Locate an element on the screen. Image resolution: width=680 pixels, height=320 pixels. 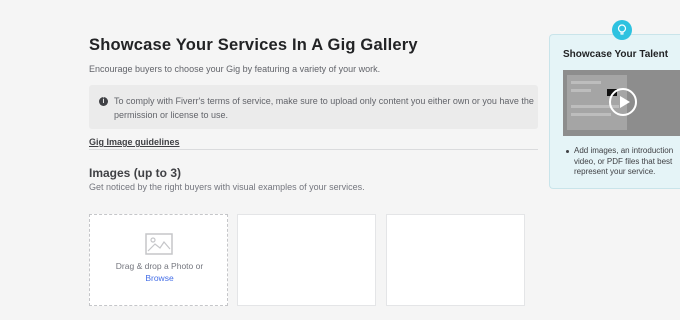
browse-link: Browse is located at coordinates (159, 278).